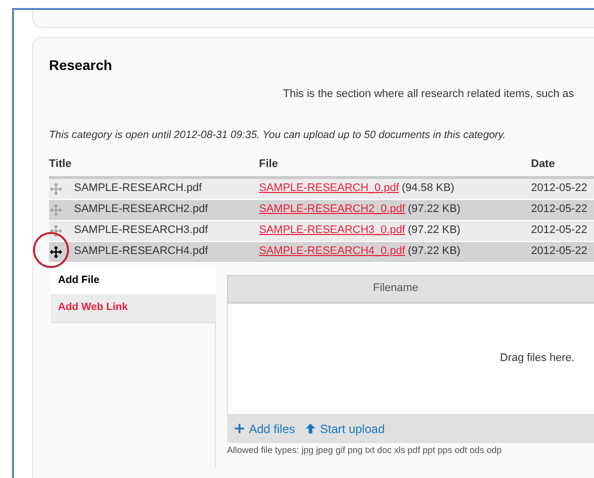 This screenshot has height=478, width=594. What do you see at coordinates (428, 188) in the screenshot?
I see `file-size: (94.58 KB)` at bounding box center [428, 188].